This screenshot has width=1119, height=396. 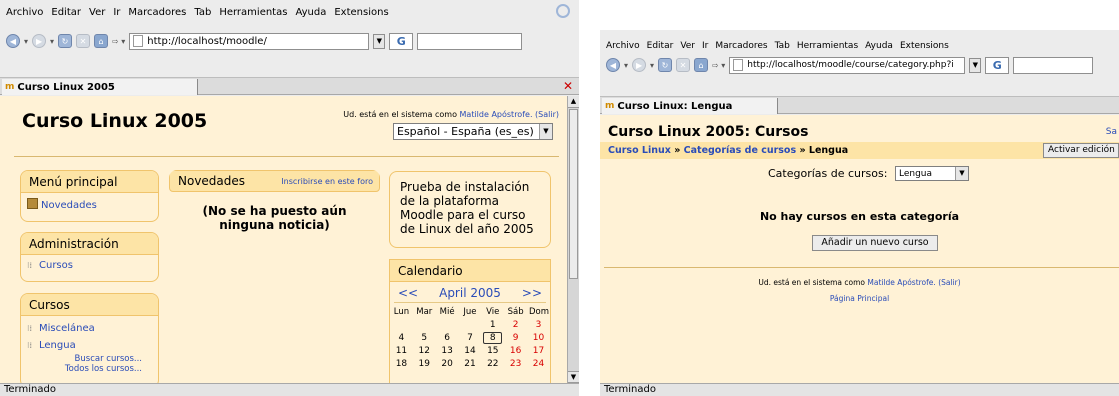 I want to click on vertical-scrollbar: ▲ ▼, so click(x=573, y=239).